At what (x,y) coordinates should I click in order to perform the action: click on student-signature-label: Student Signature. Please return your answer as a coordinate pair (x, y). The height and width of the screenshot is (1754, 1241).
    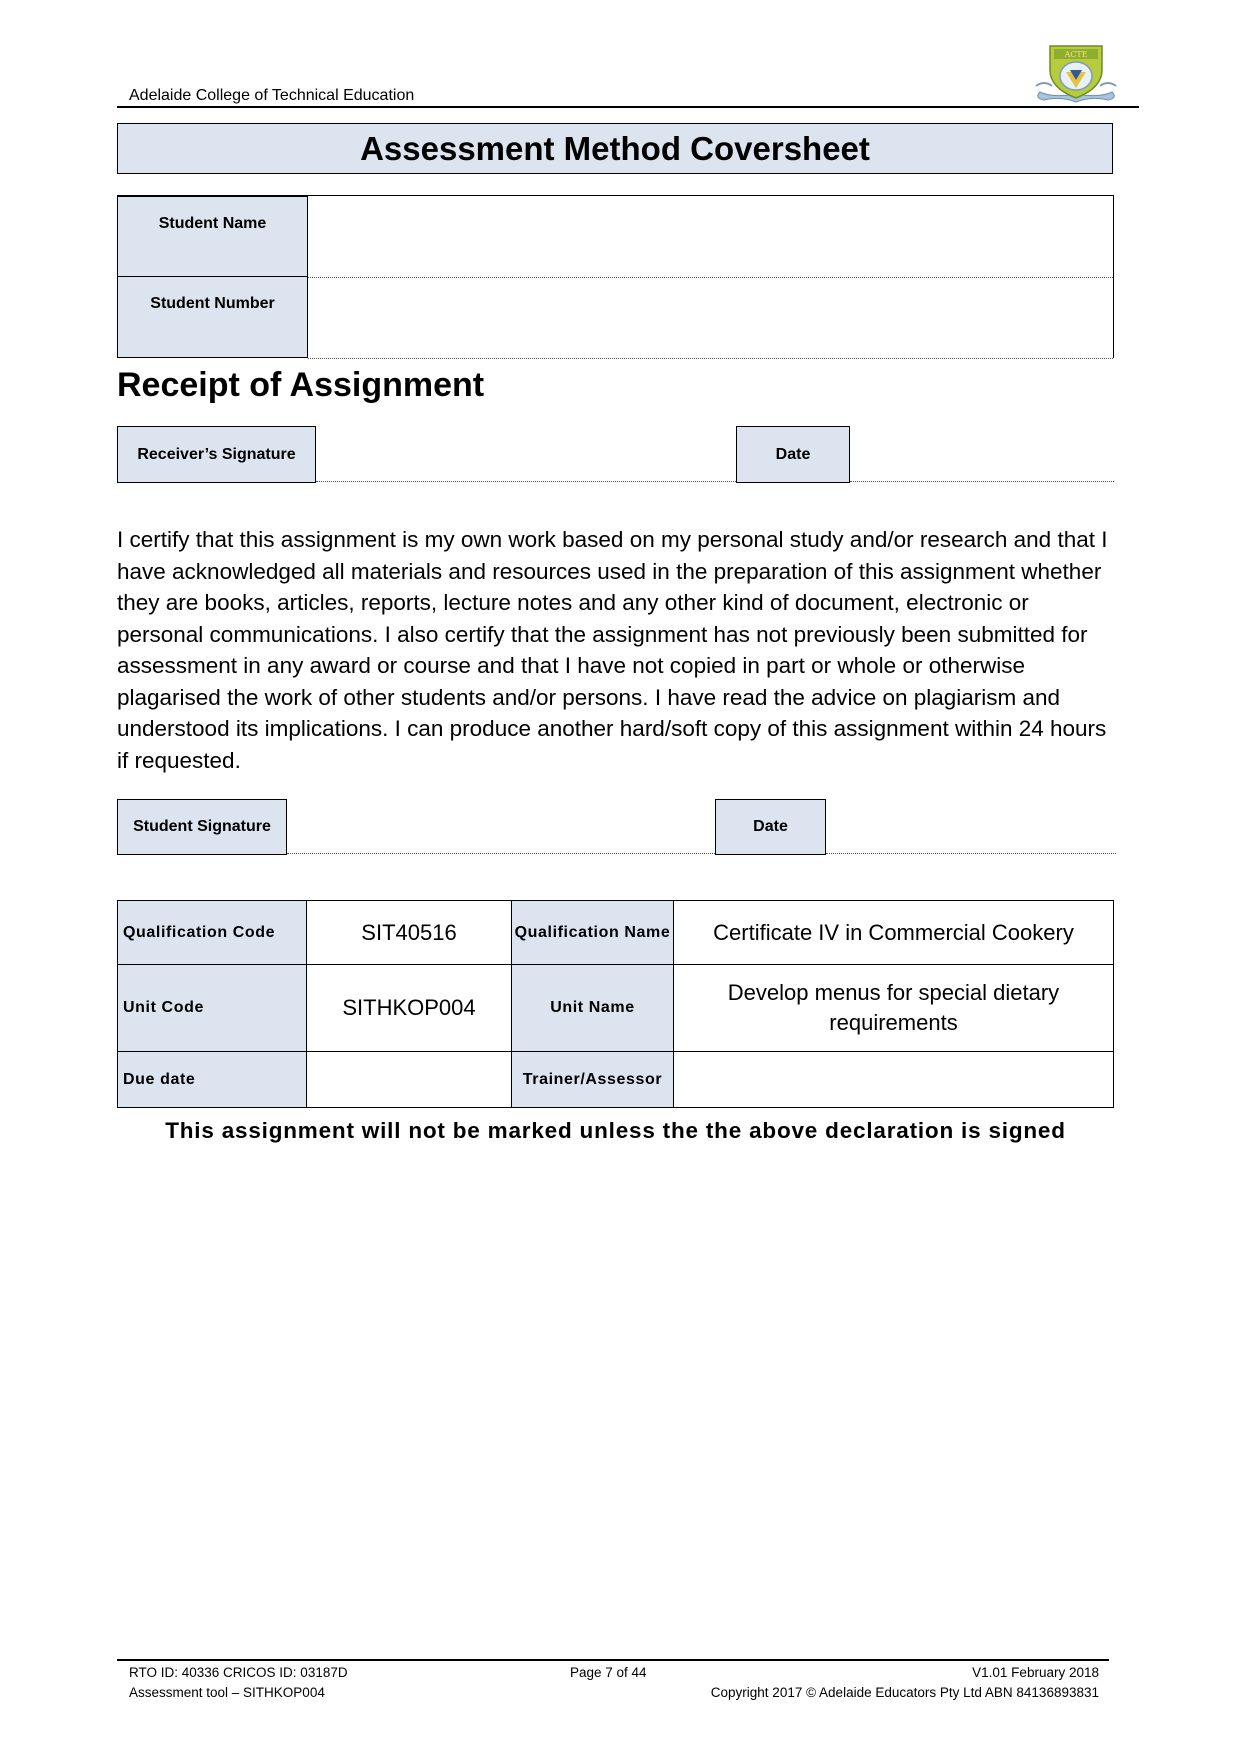
    Looking at the image, I should click on (202, 827).